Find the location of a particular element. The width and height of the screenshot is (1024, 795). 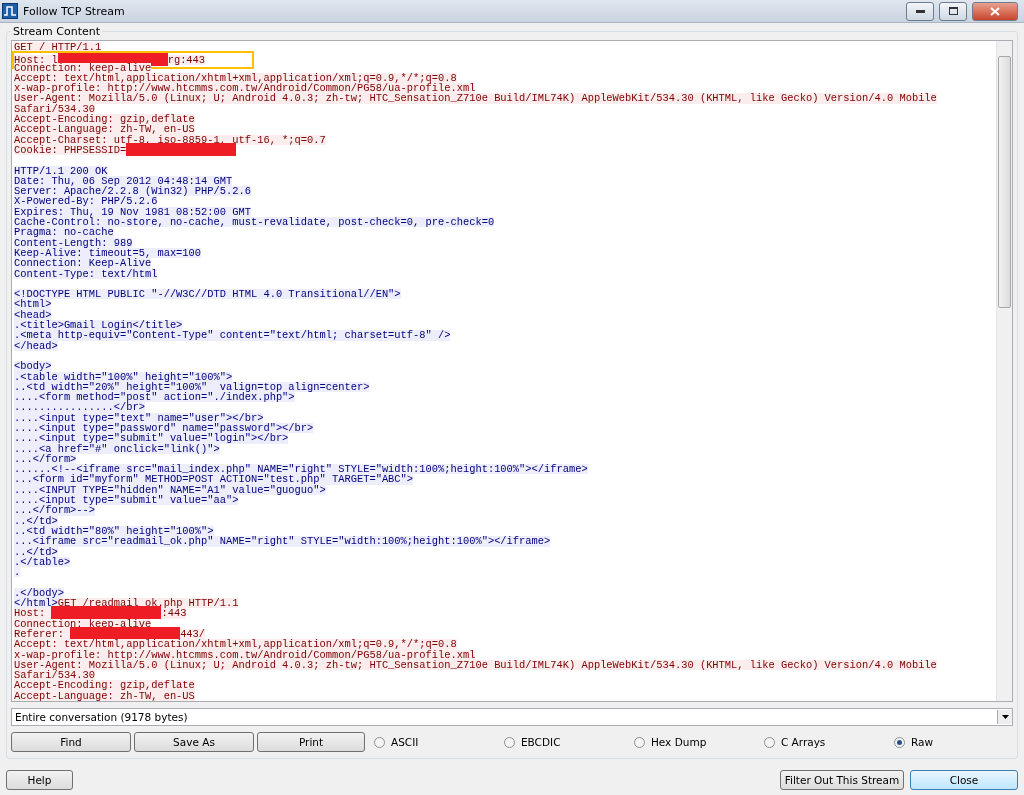

stream-text: Referer: is located at coordinates (42, 634).